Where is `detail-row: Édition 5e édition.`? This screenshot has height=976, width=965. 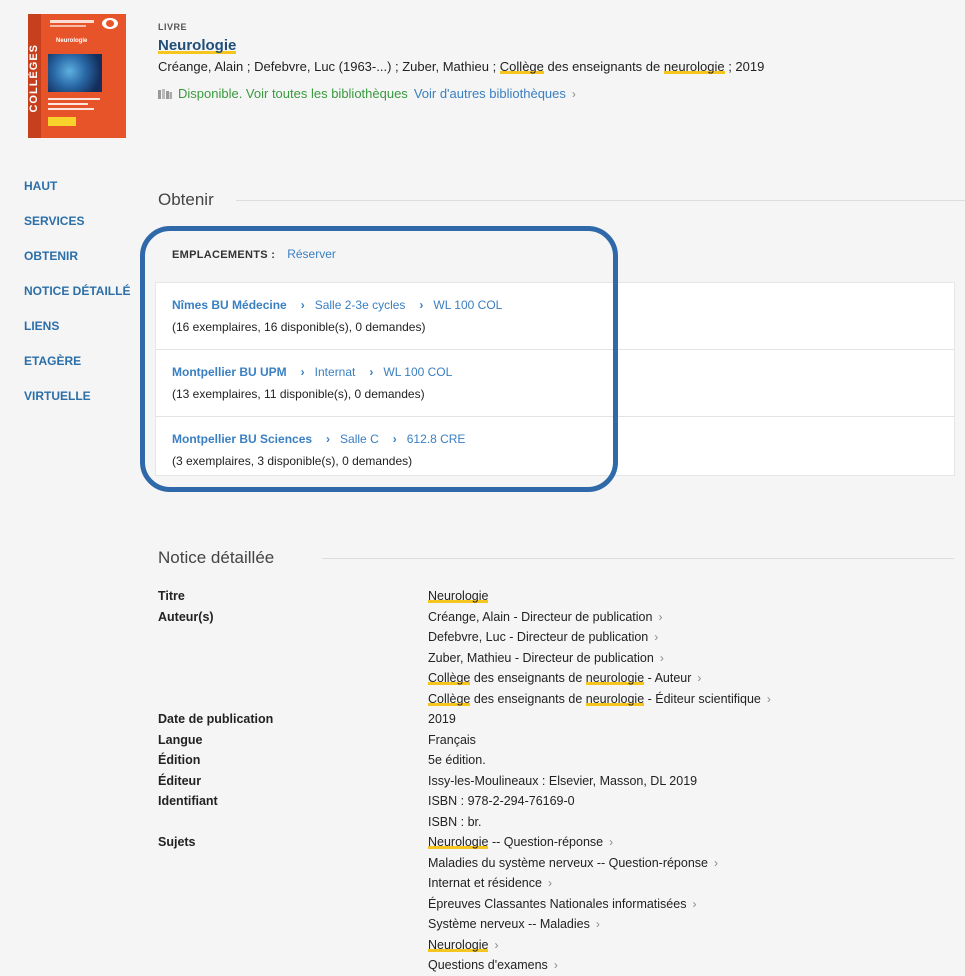 detail-row: Édition 5e édition. is located at coordinates (553, 760).